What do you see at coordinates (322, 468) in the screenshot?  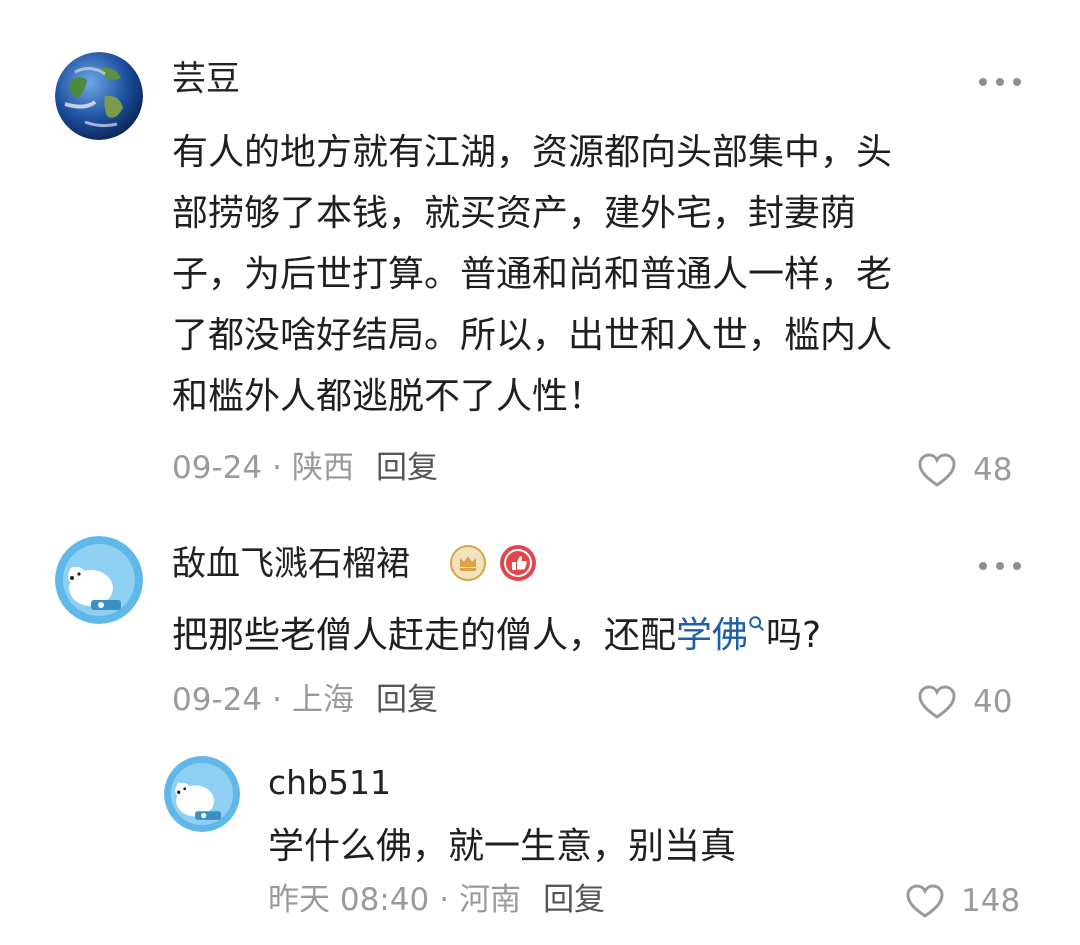 I see `comment-location: 陕西` at bounding box center [322, 468].